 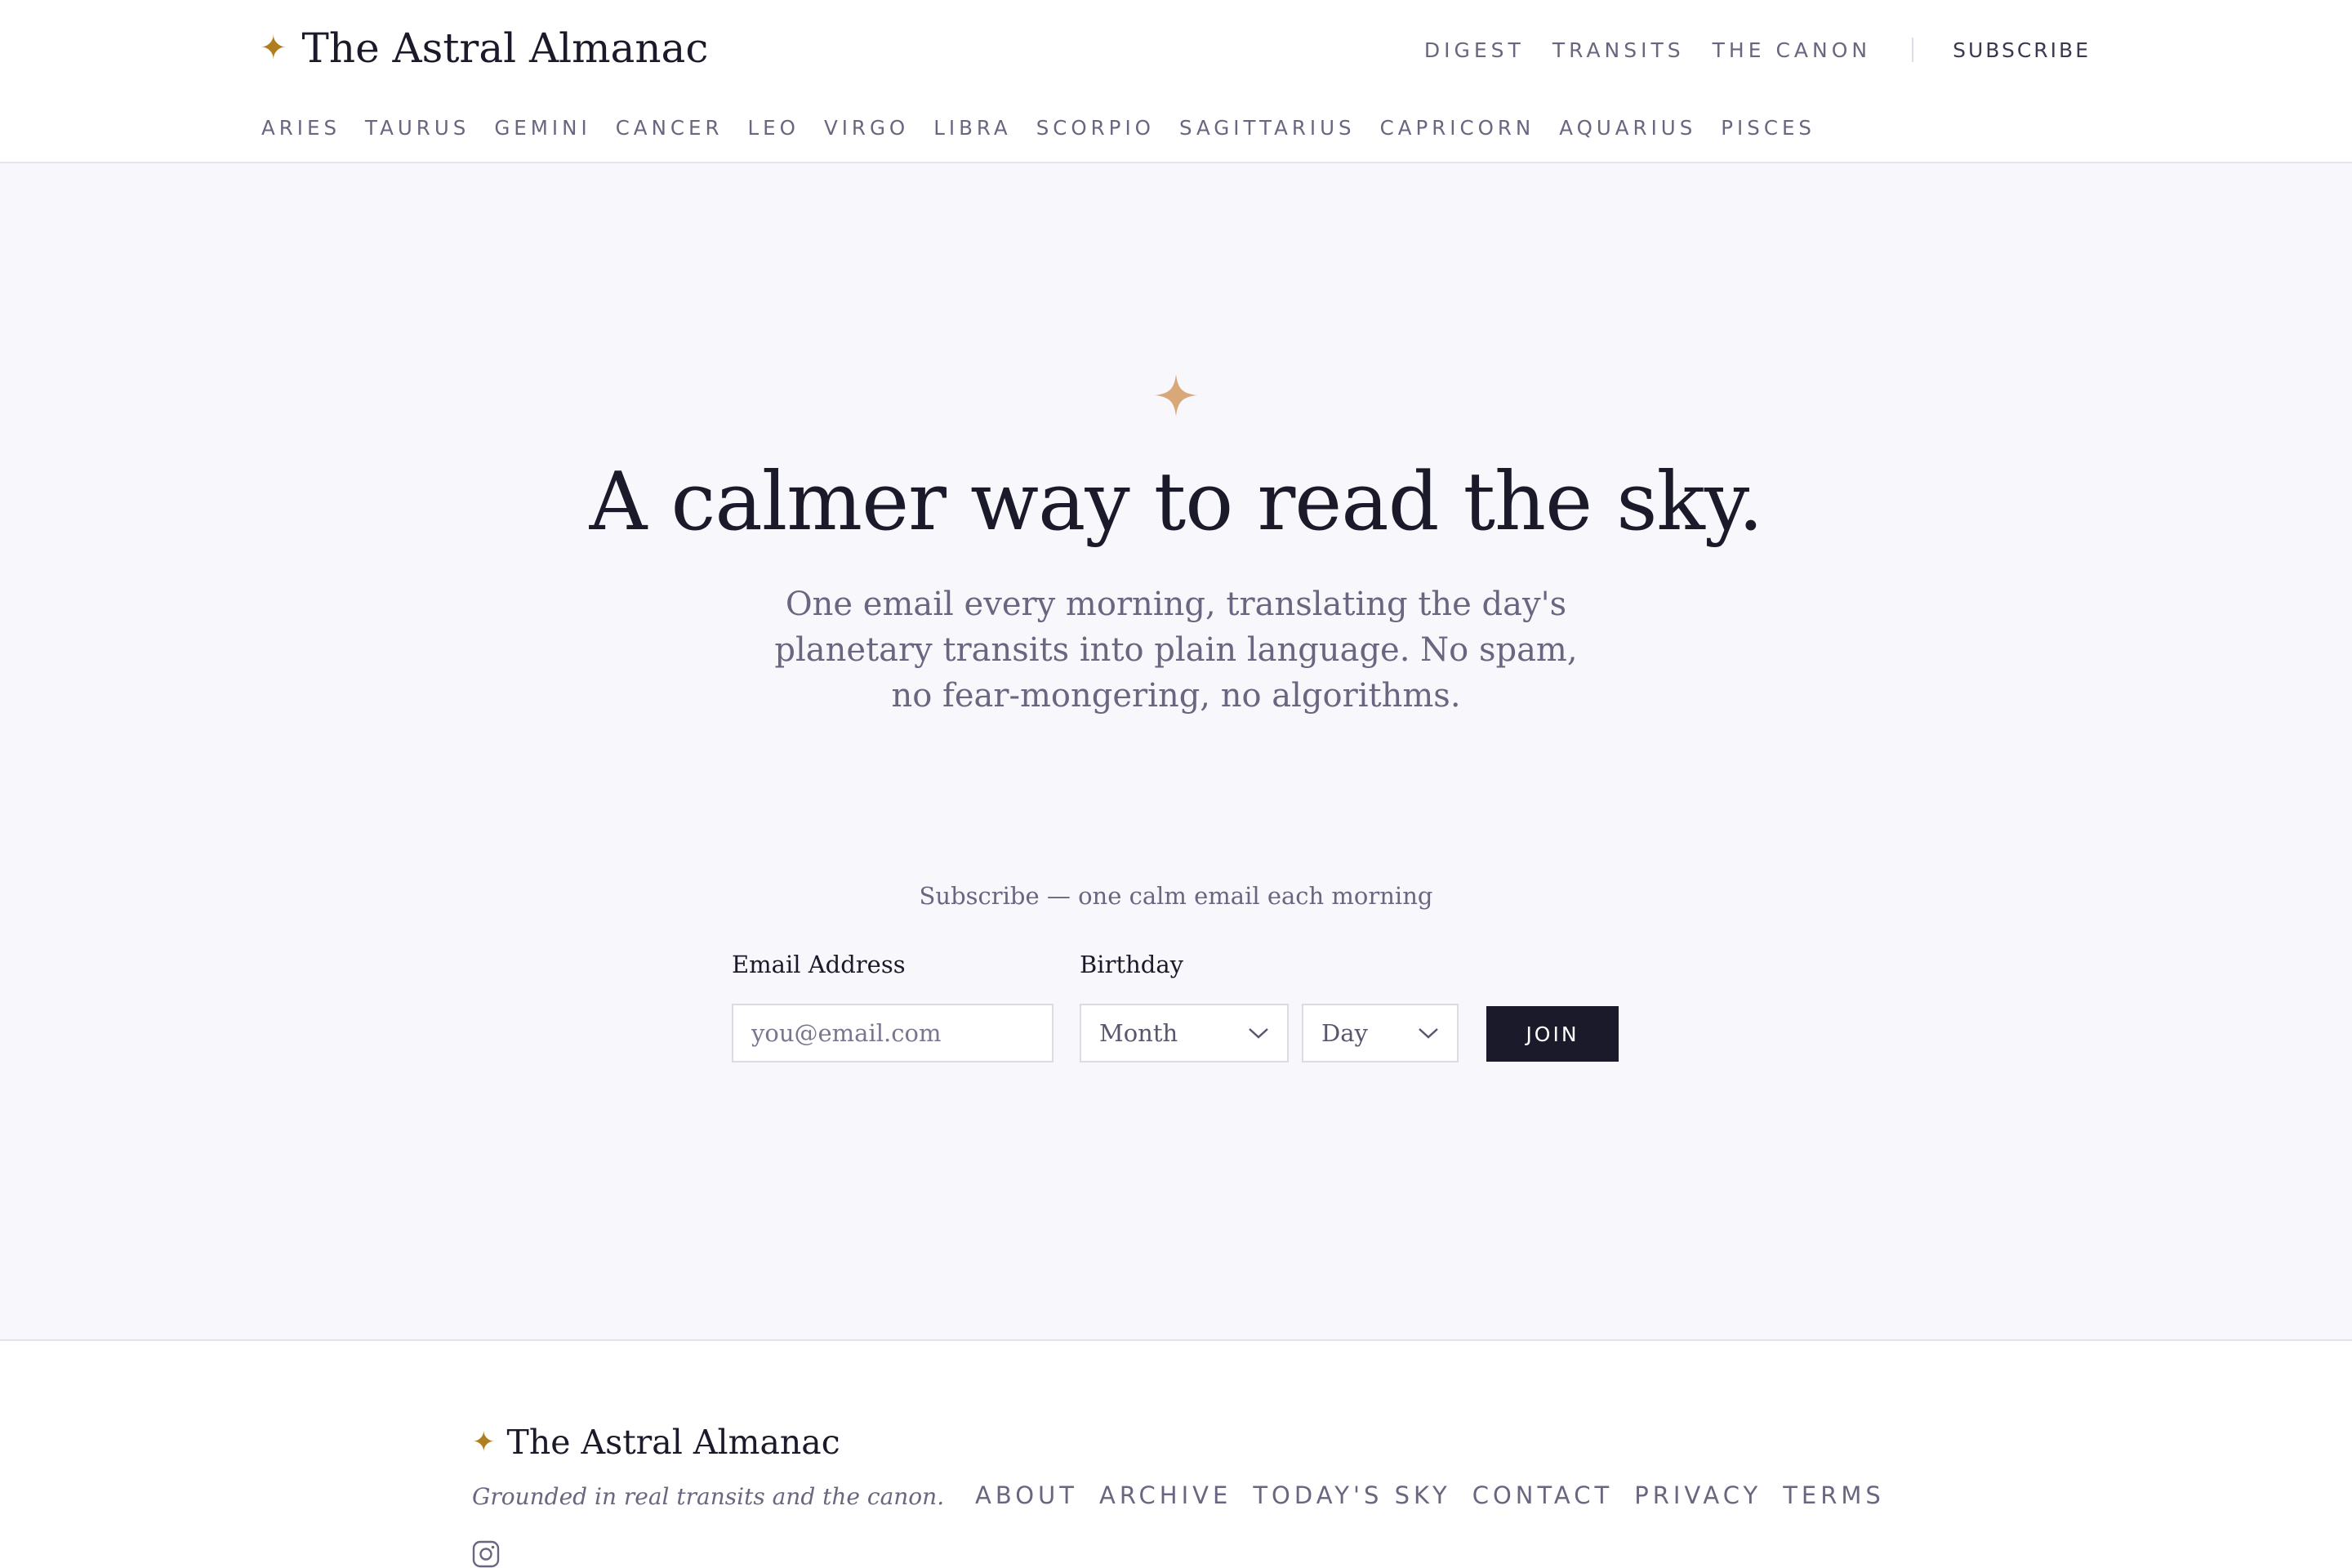 I want to click on footer-link-contact: CONTACT, so click(x=1543, y=1495).